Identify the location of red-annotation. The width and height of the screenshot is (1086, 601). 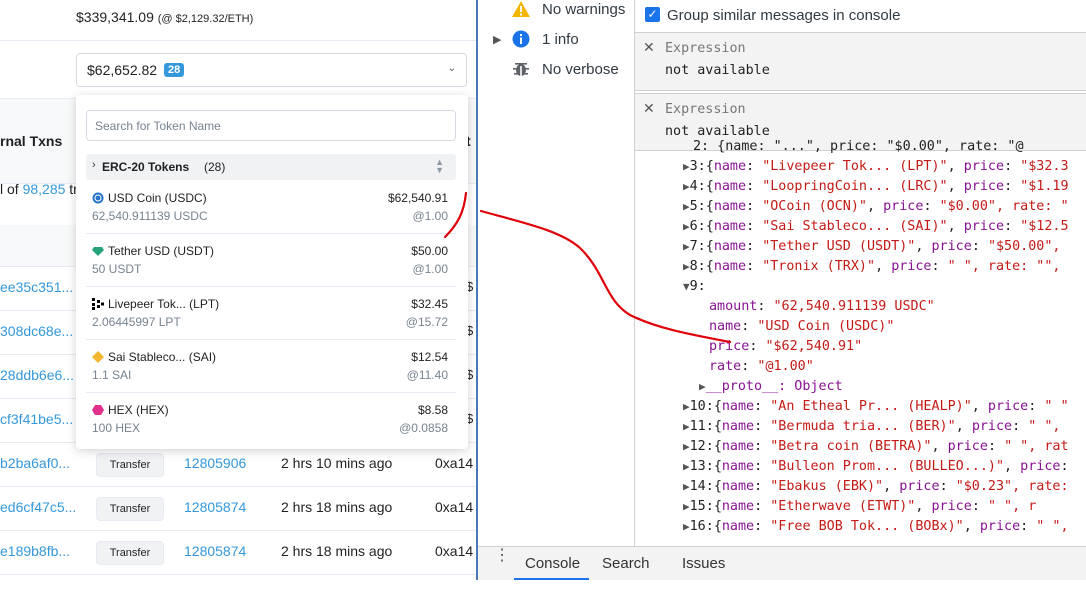
(587, 267).